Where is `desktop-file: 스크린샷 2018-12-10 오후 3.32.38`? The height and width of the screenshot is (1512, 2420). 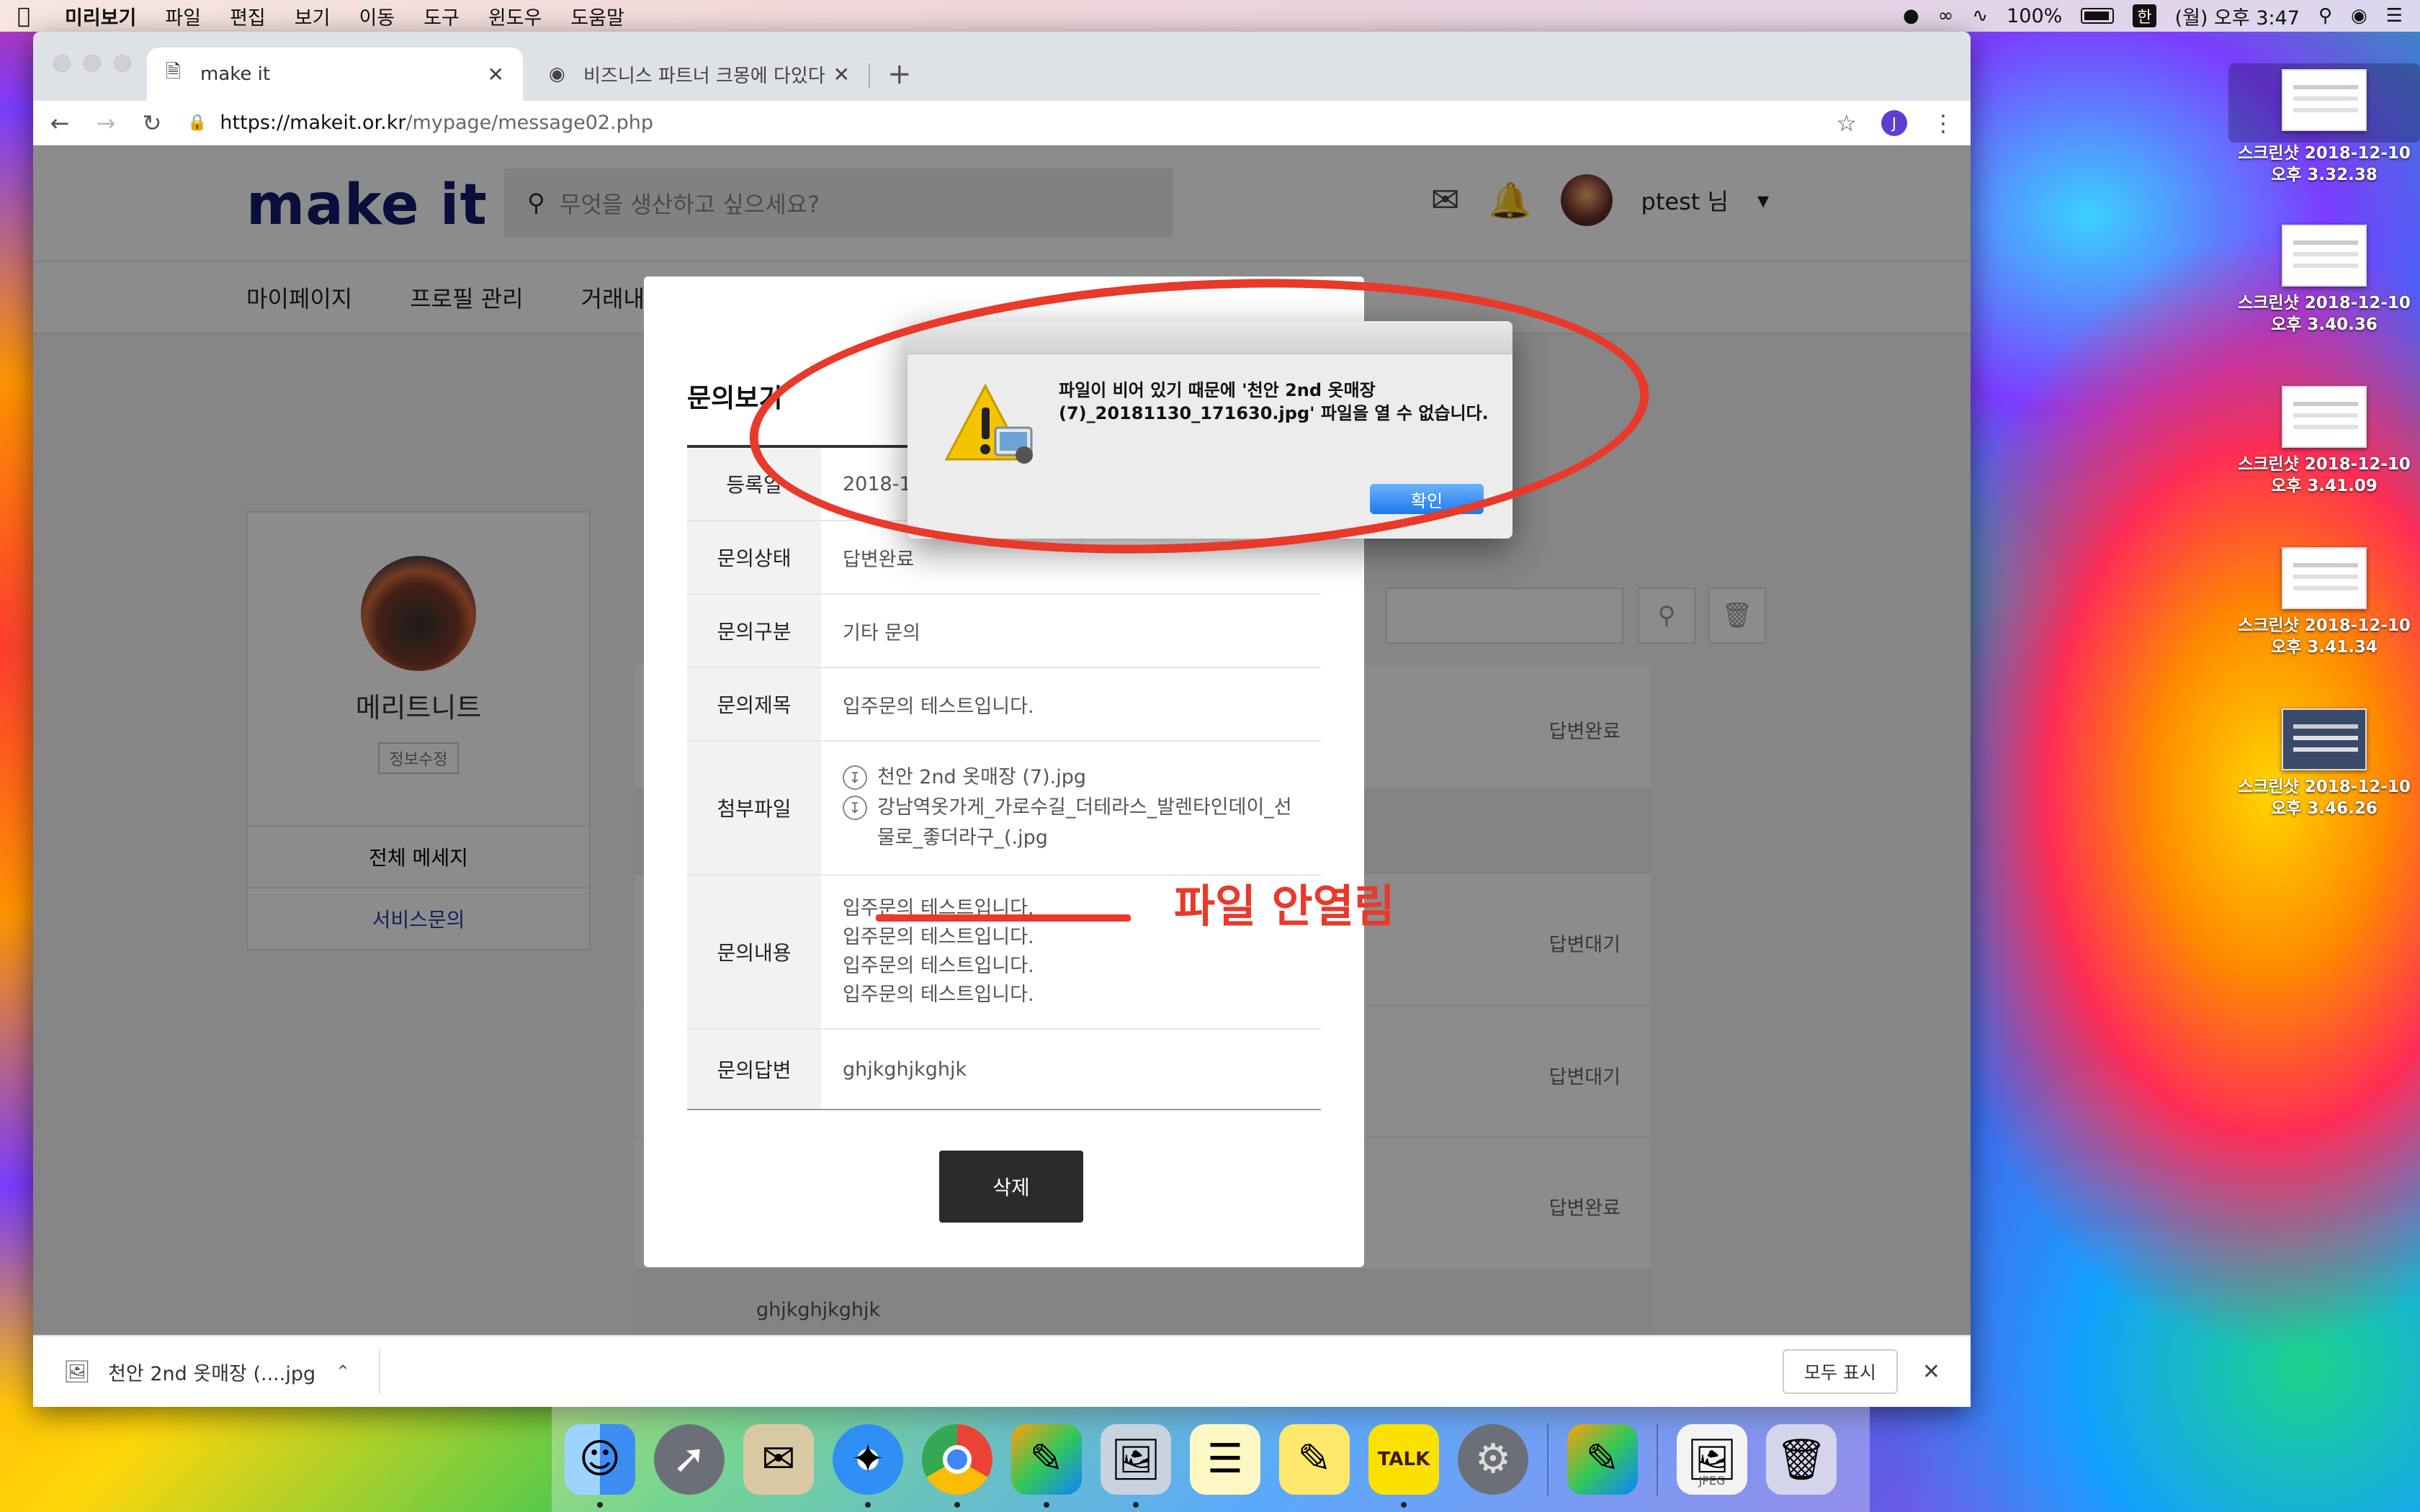 desktop-file: 스크린샷 2018-12-10 오후 3.32.38 is located at coordinates (2324, 124).